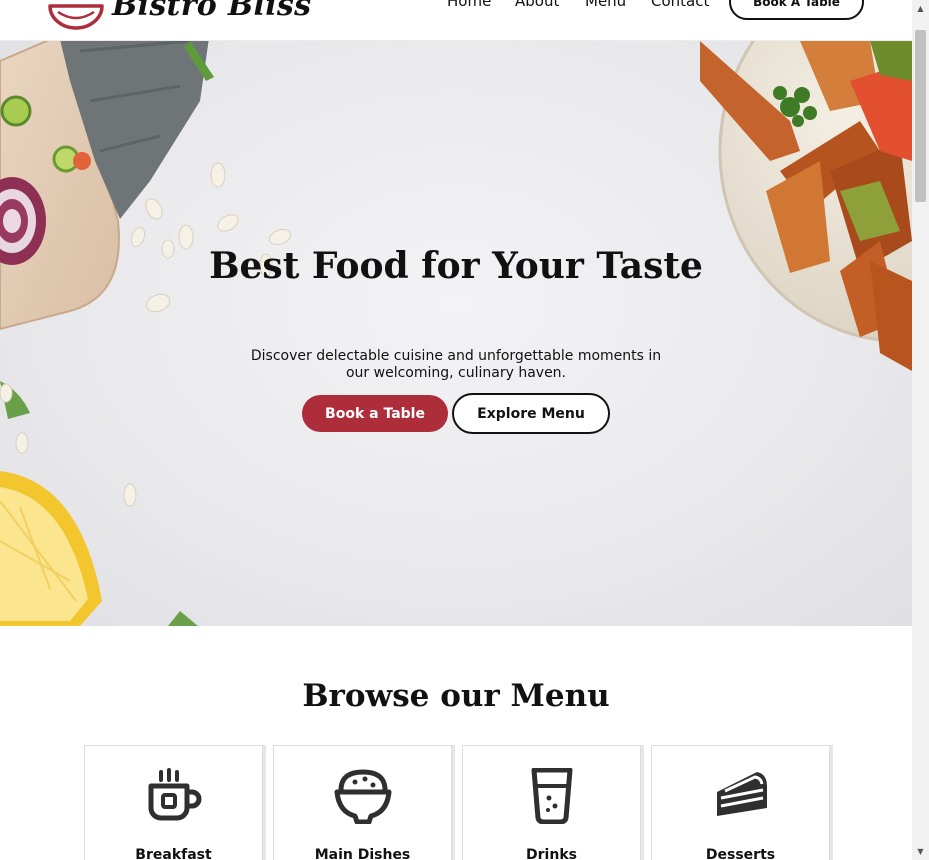 The image size is (929, 860). What do you see at coordinates (920, 116) in the screenshot?
I see `scrollbar-thumb` at bounding box center [920, 116].